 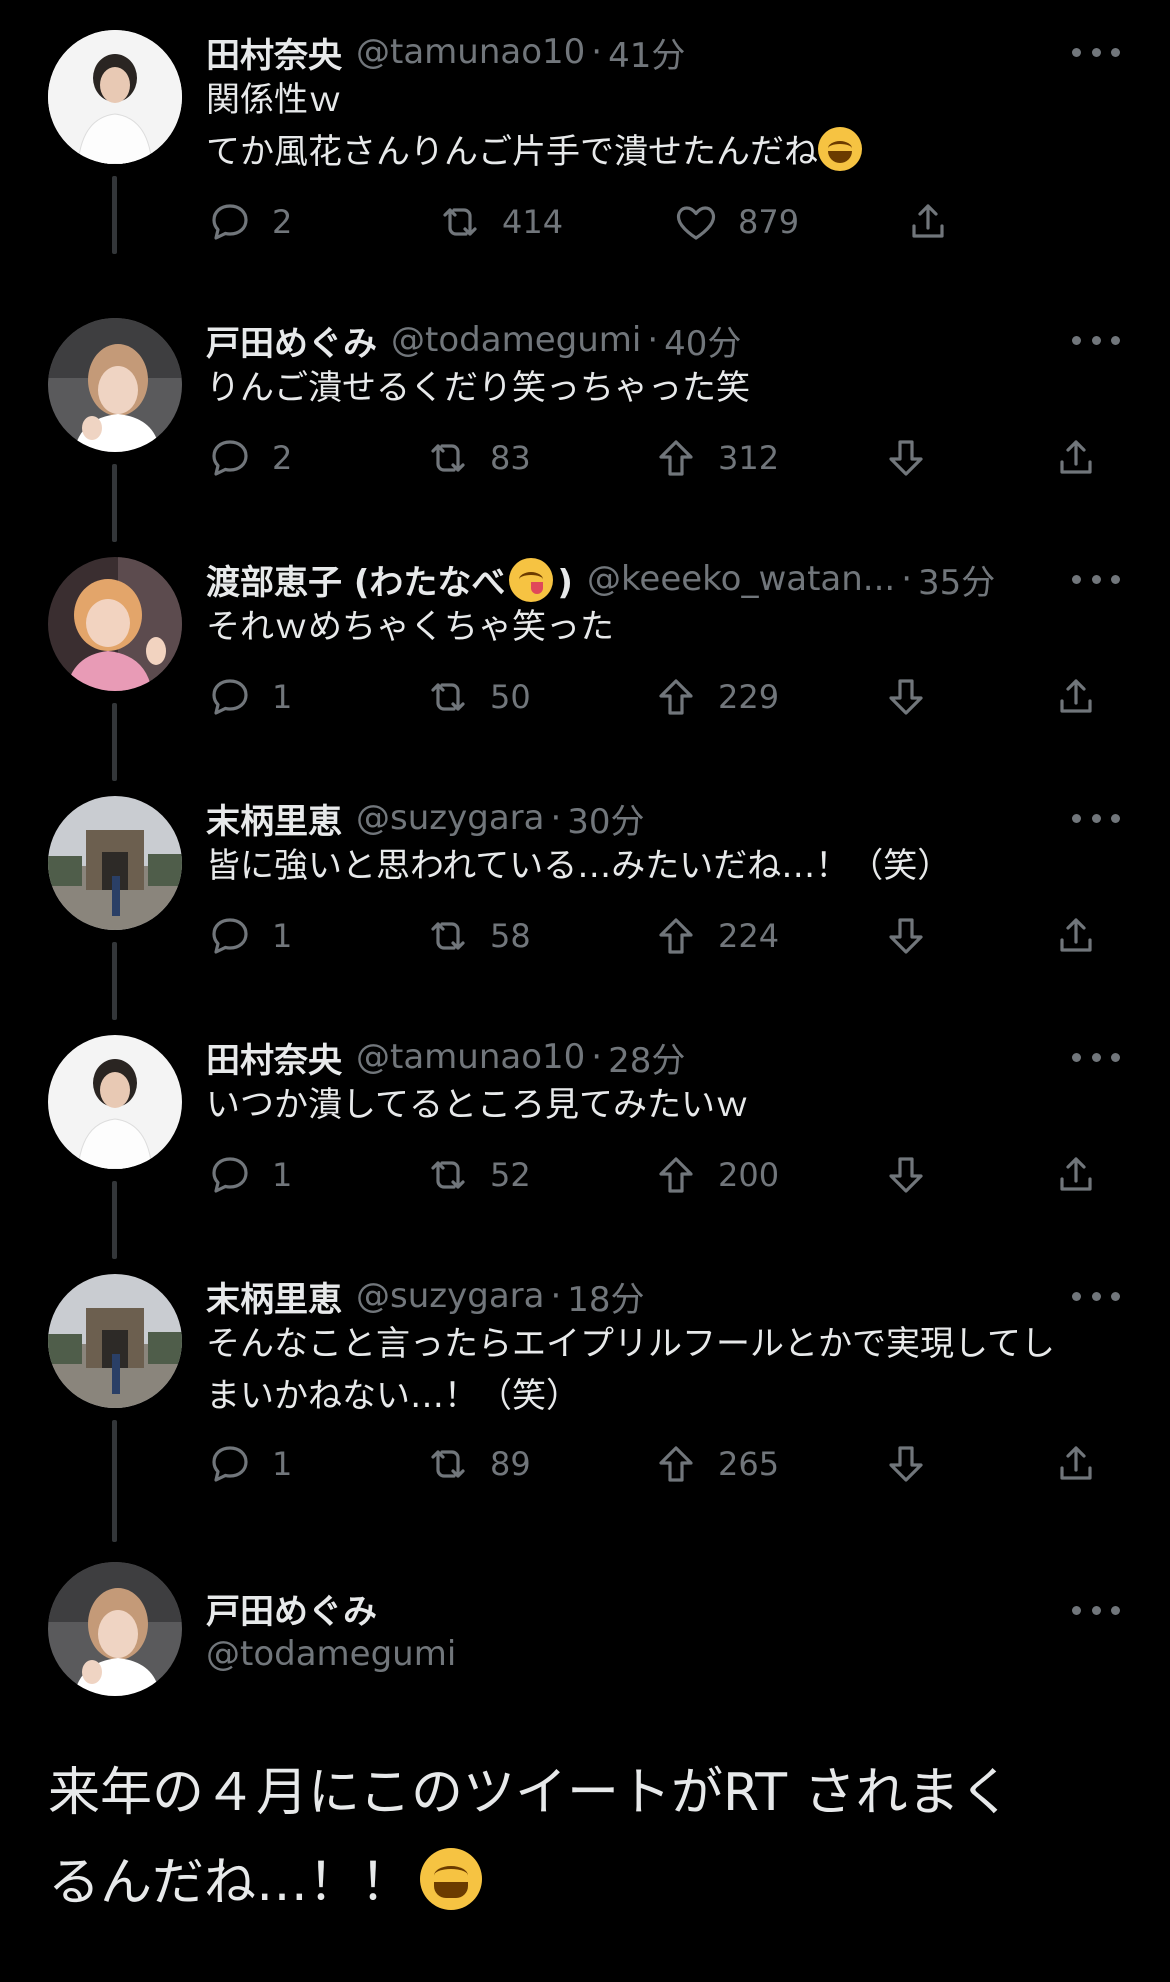 What do you see at coordinates (769, 222) in the screenshot?
I see `like-count: 879` at bounding box center [769, 222].